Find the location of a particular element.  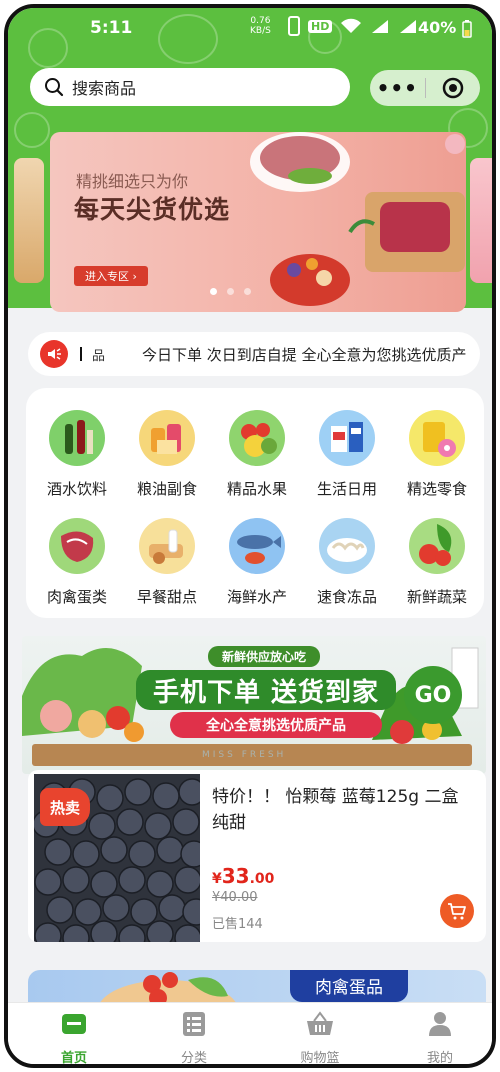

category-label: 生活日用 is located at coordinates (346, 489).